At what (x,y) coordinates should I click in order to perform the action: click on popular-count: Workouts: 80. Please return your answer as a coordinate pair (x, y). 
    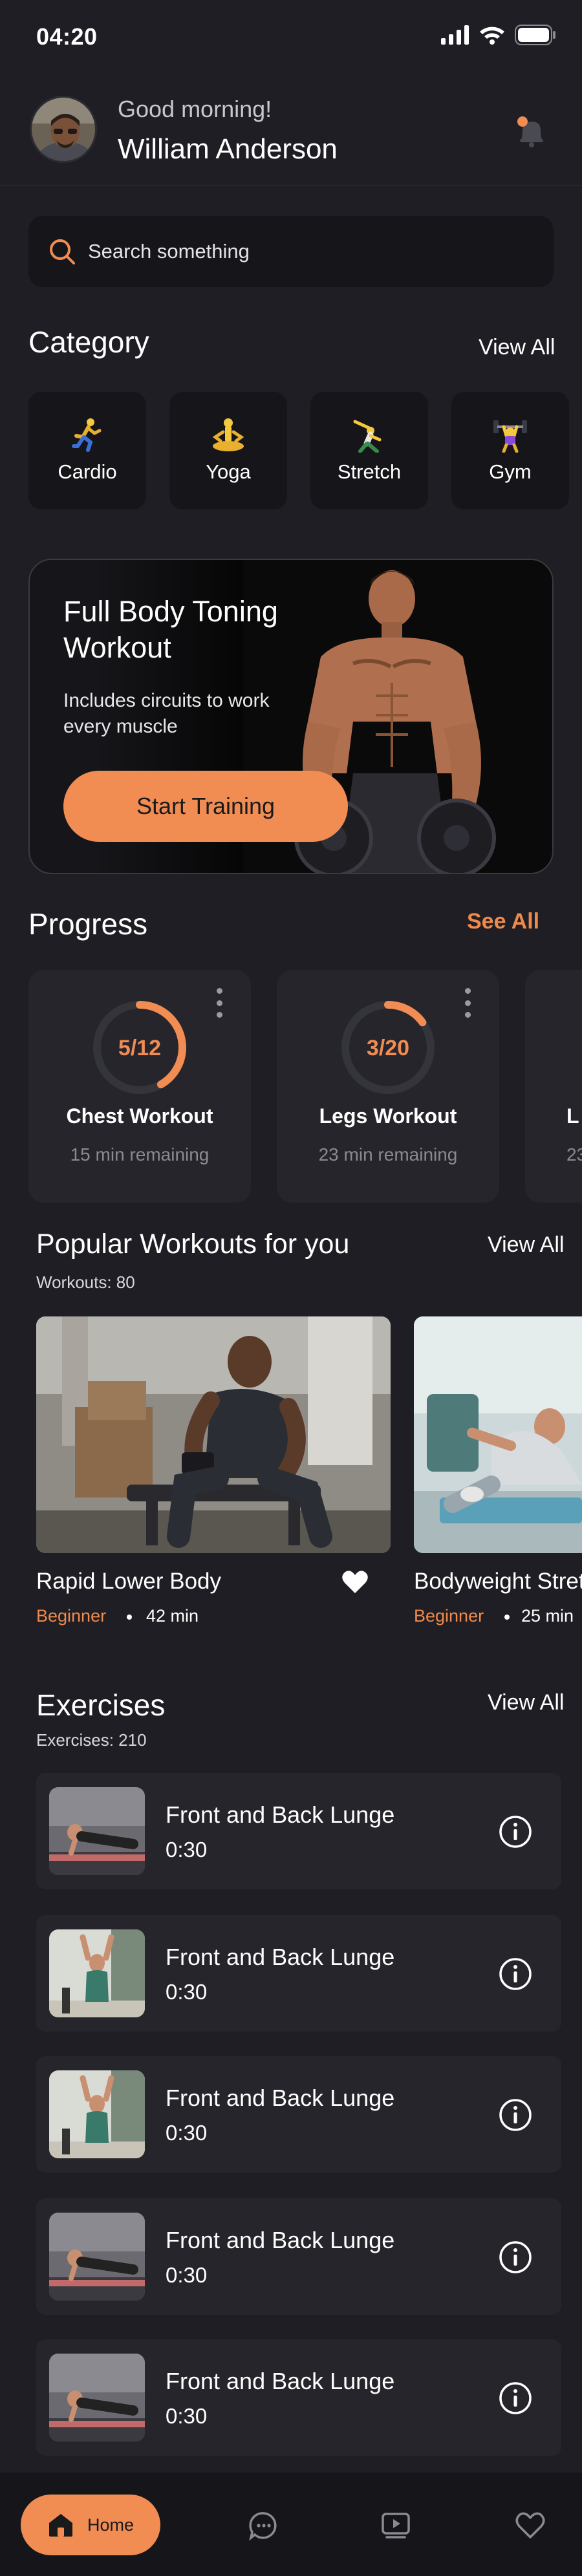
    Looking at the image, I should click on (85, 1282).